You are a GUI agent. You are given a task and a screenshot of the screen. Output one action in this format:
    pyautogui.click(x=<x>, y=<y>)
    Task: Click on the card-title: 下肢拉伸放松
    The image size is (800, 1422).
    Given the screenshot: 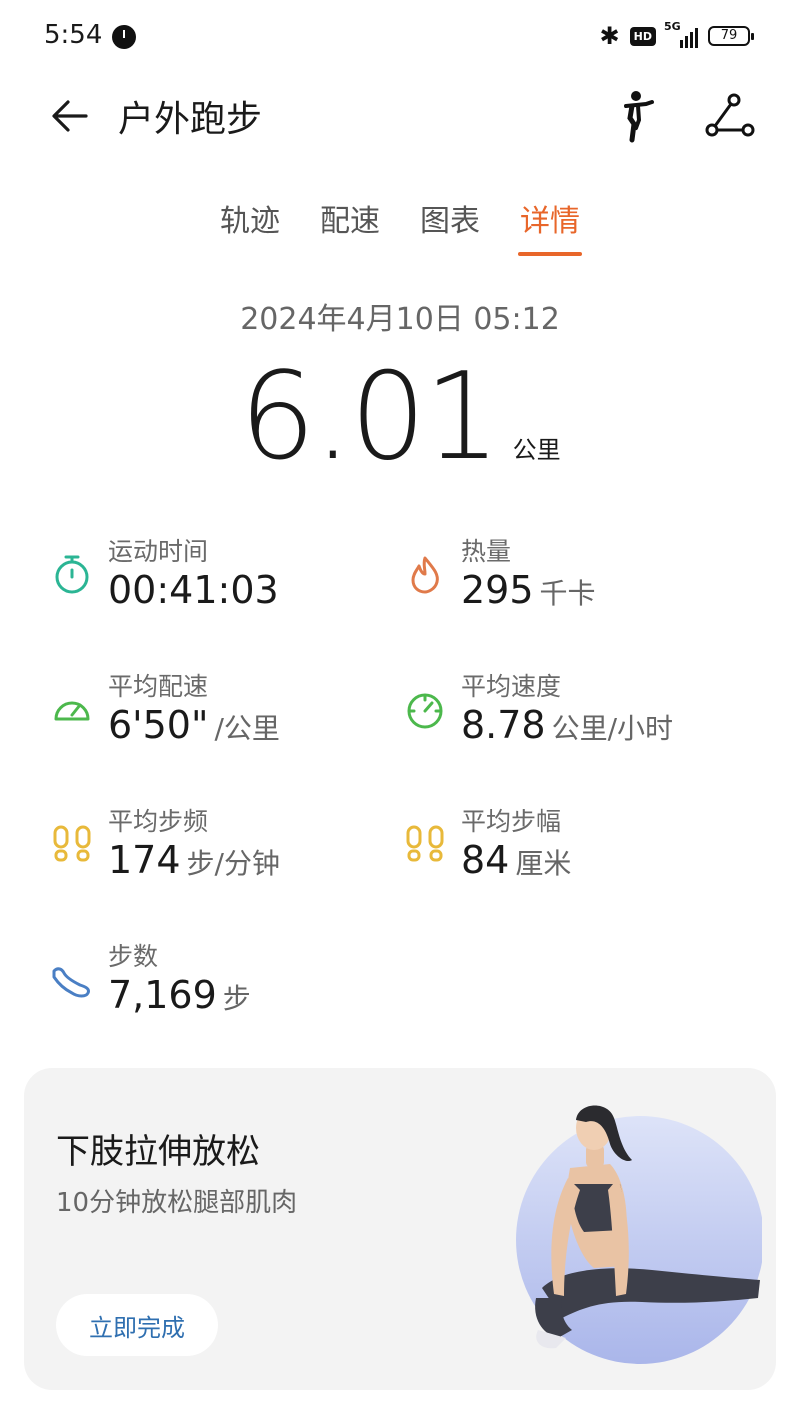 What is the action you would take?
    pyautogui.click(x=158, y=1152)
    